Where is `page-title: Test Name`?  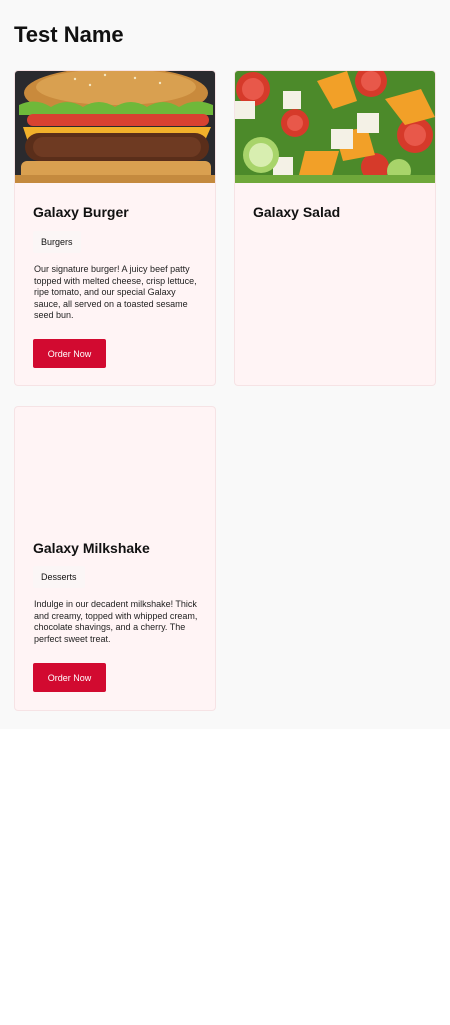
page-title: Test Name is located at coordinates (69, 34).